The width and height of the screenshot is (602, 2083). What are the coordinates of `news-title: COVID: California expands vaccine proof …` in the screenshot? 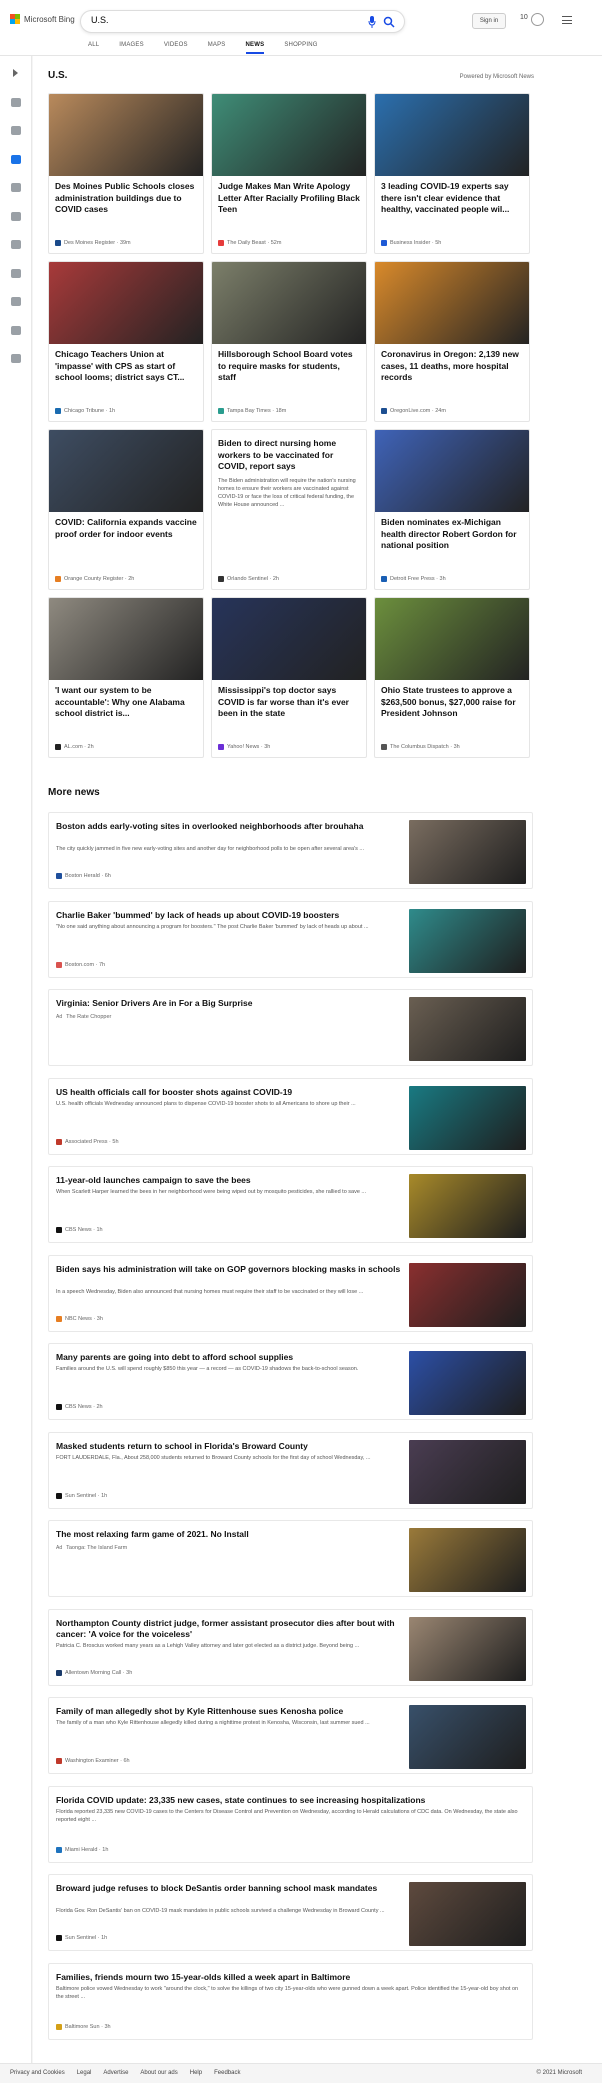 It's located at (126, 535).